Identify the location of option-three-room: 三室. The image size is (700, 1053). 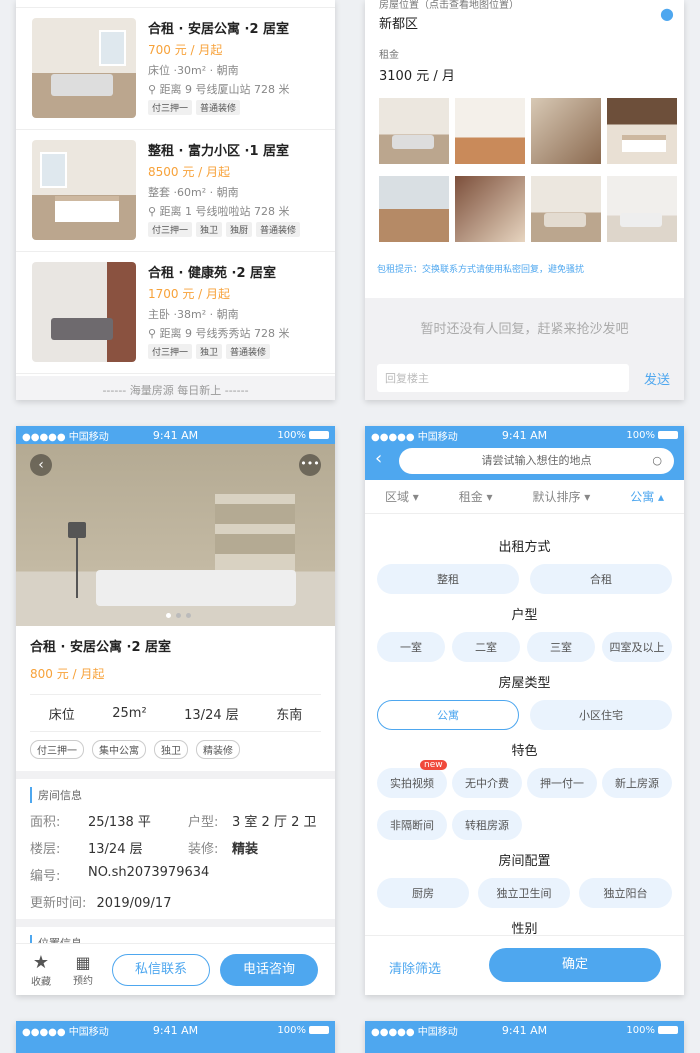
(561, 647).